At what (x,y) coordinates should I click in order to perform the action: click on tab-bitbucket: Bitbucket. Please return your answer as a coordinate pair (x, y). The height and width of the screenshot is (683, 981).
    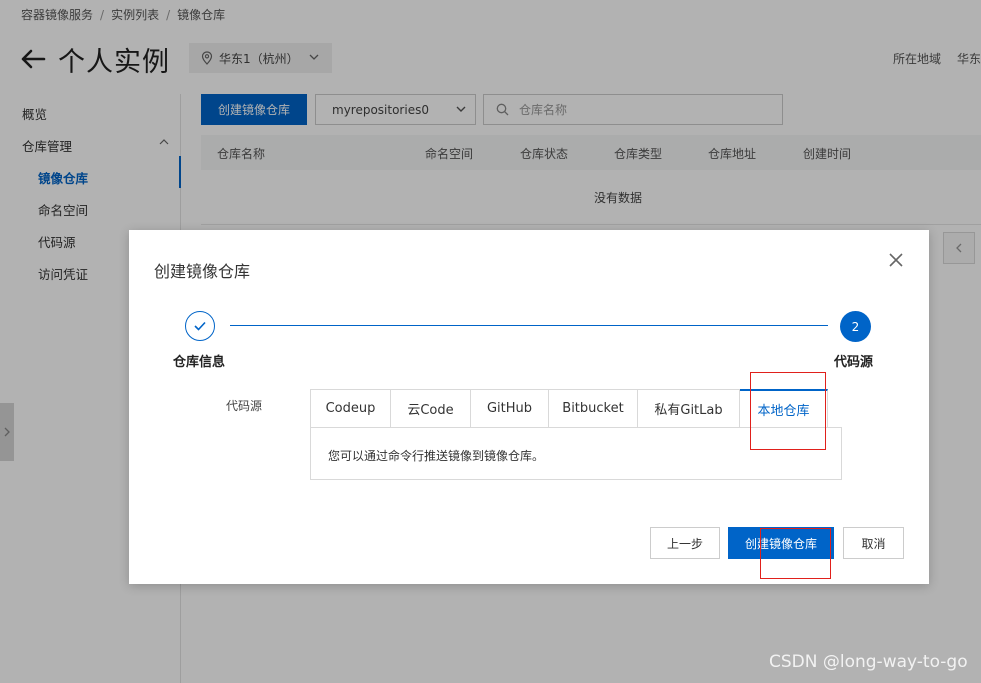
    Looking at the image, I should click on (593, 408).